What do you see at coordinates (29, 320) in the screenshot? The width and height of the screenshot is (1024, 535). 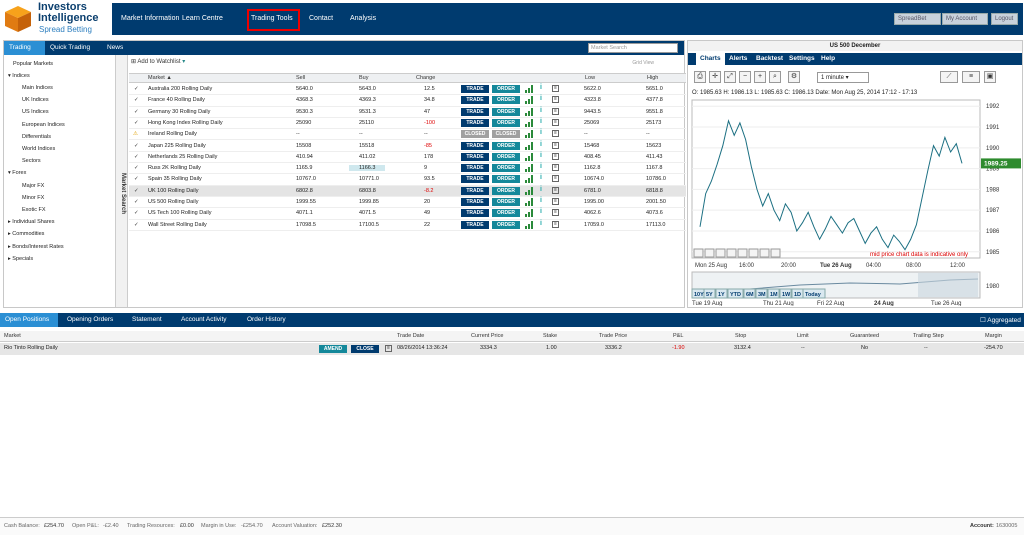 I see `tab-open-positions: Open Positions` at bounding box center [29, 320].